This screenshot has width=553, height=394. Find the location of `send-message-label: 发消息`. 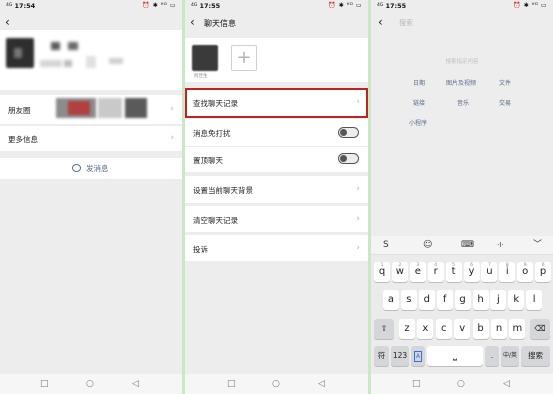

send-message-label: 发消息 is located at coordinates (97, 168).